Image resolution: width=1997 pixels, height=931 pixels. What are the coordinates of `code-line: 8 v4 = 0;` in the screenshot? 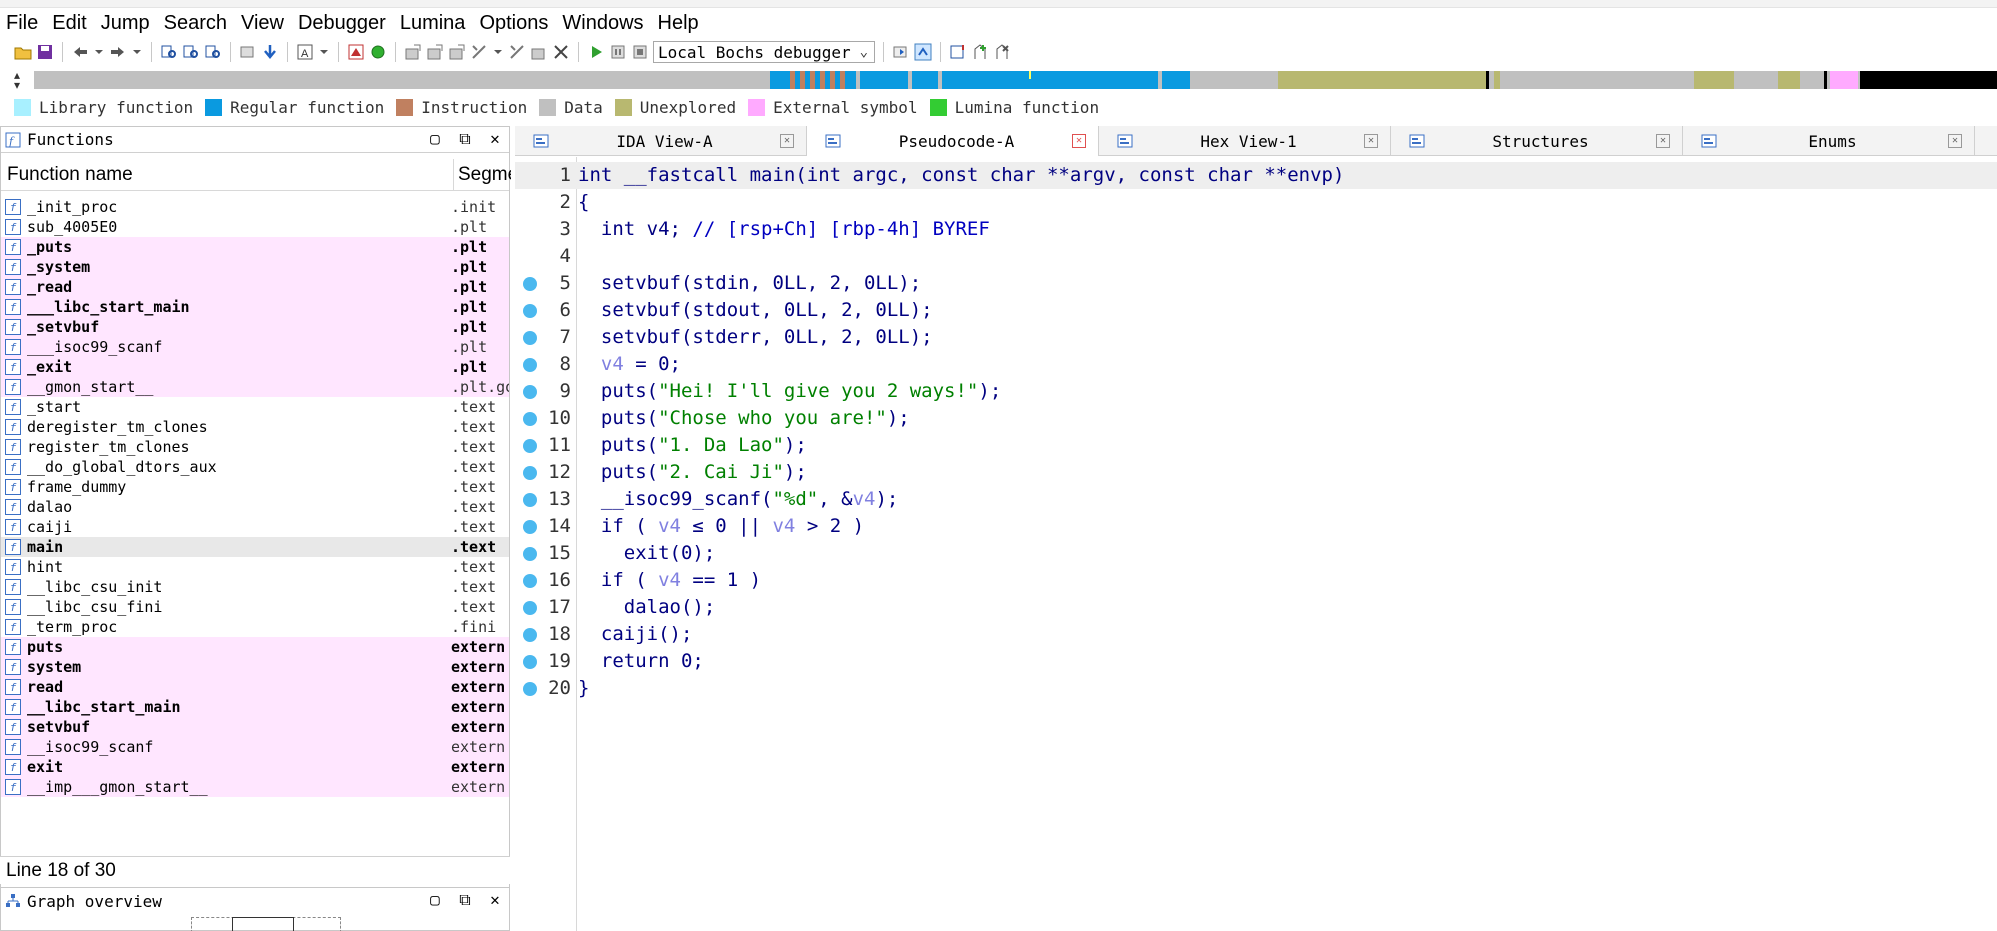 It's located at (1256, 364).